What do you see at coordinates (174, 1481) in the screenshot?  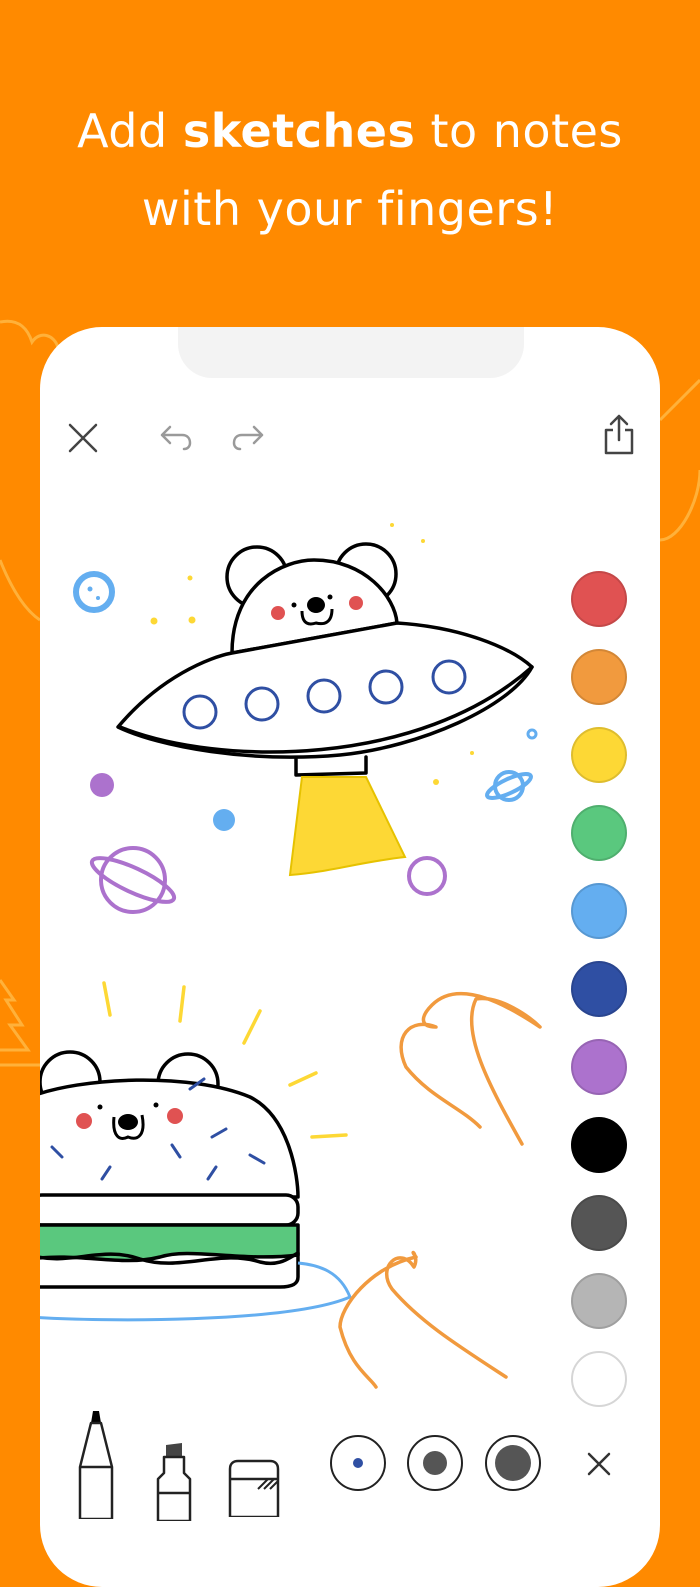 I see `marker-icon` at bounding box center [174, 1481].